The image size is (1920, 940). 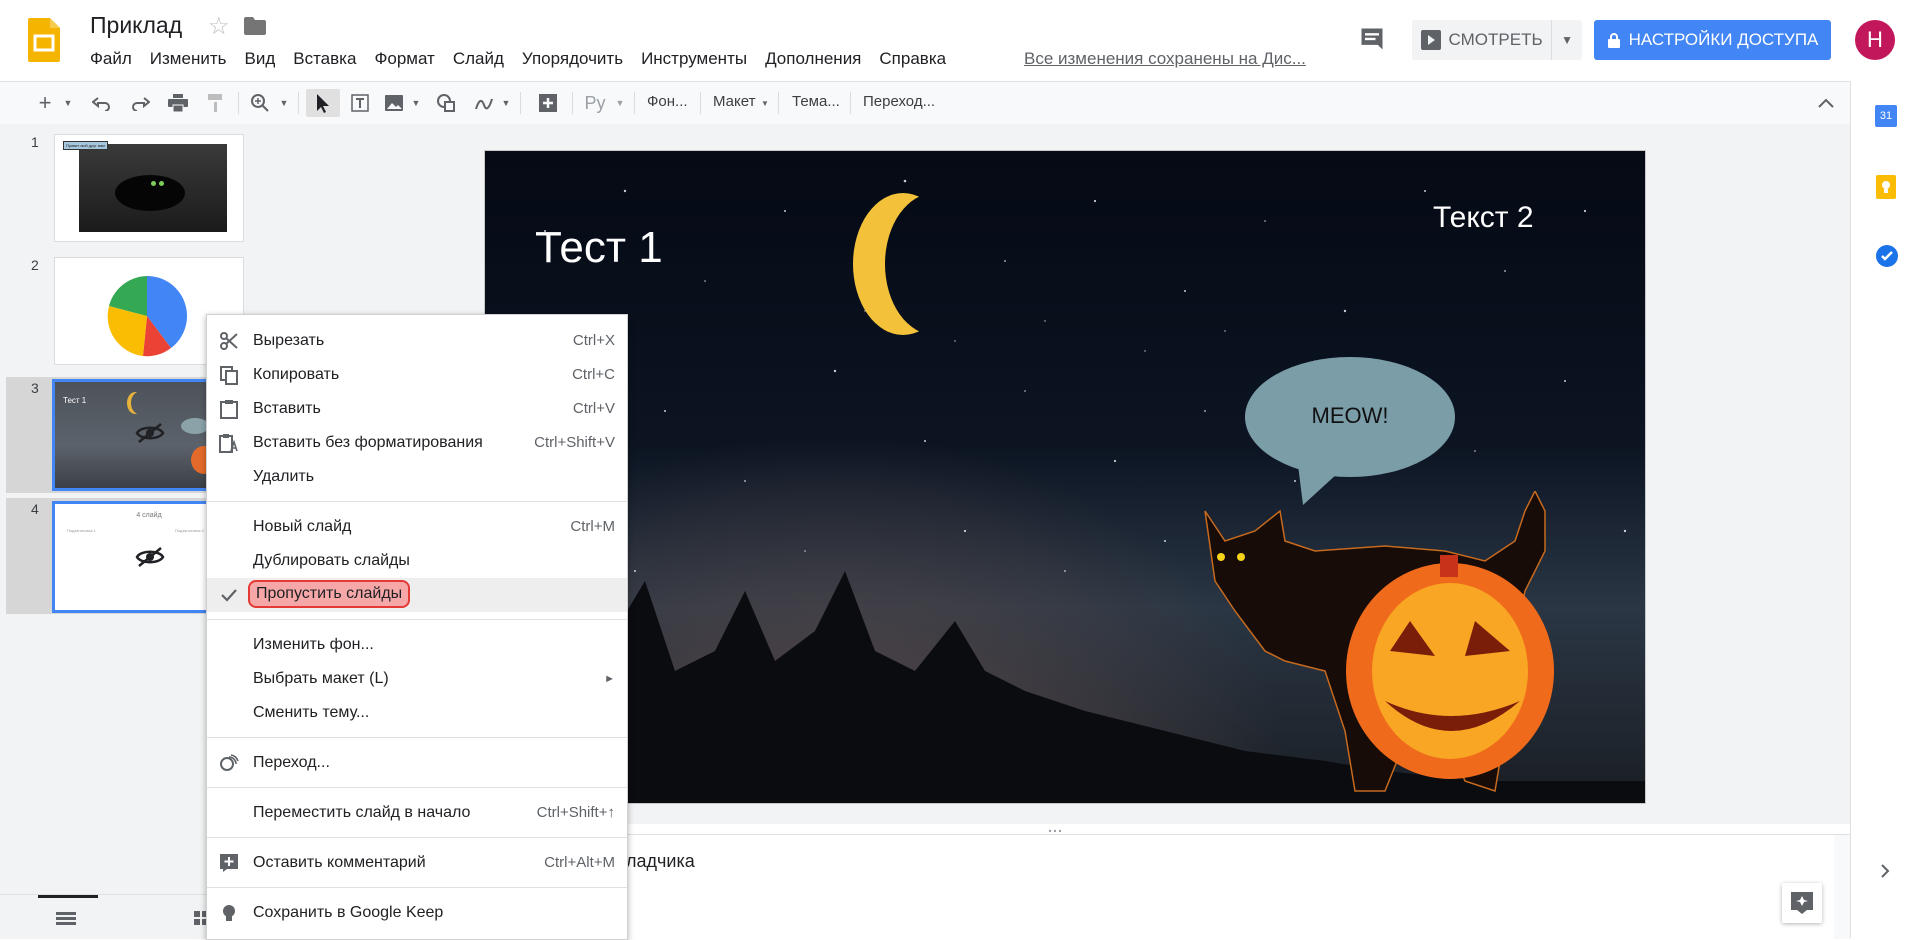 I want to click on slide-thumbnail-1: Привет мой друг вам, so click(x=149, y=188).